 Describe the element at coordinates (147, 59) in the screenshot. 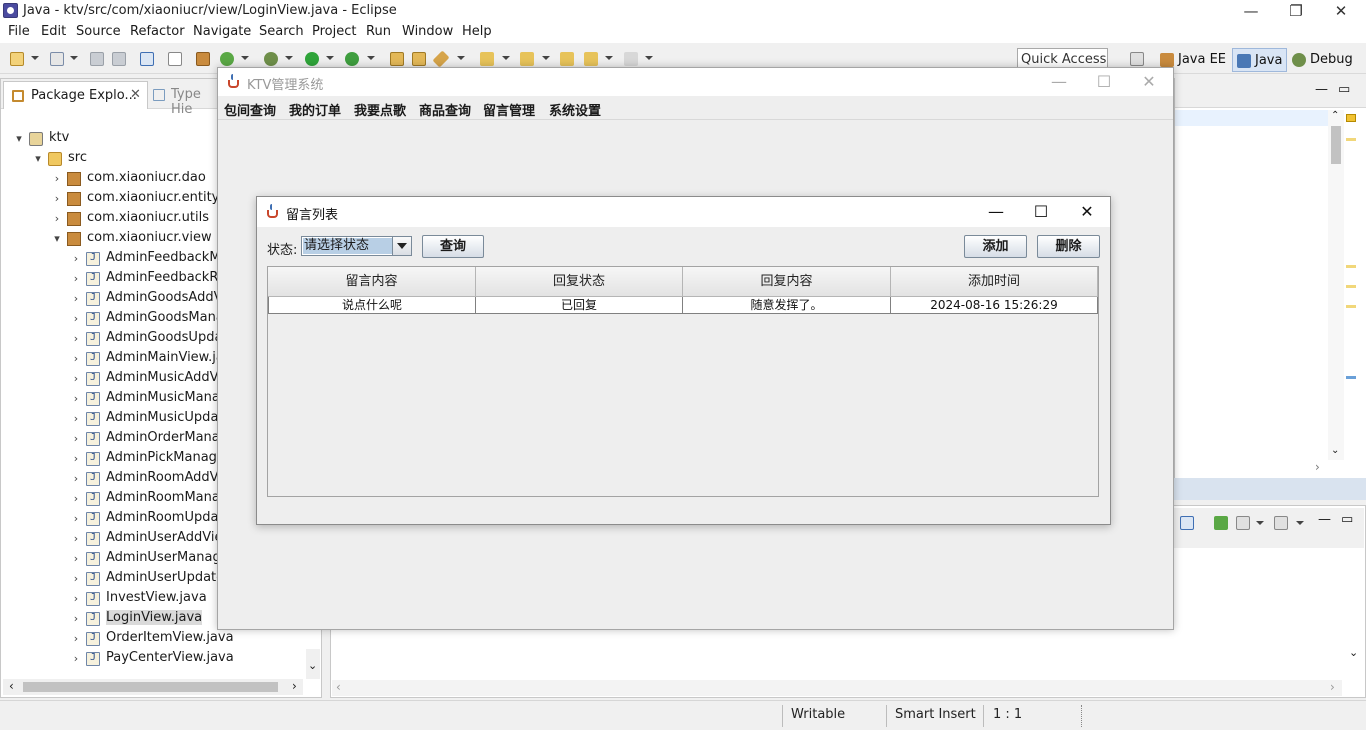

I see `console-icon` at that location.